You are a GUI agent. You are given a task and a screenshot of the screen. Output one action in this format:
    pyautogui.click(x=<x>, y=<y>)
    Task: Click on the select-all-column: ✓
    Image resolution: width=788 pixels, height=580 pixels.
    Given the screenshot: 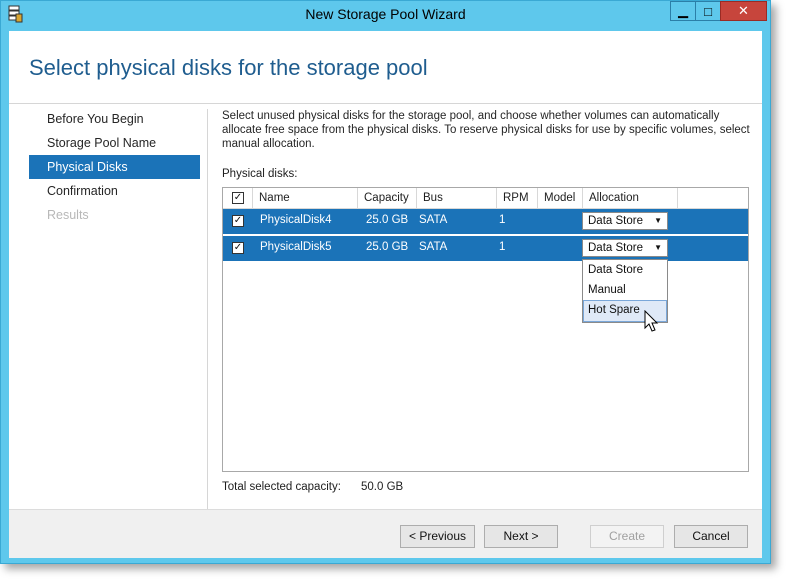 What is the action you would take?
    pyautogui.click(x=238, y=198)
    